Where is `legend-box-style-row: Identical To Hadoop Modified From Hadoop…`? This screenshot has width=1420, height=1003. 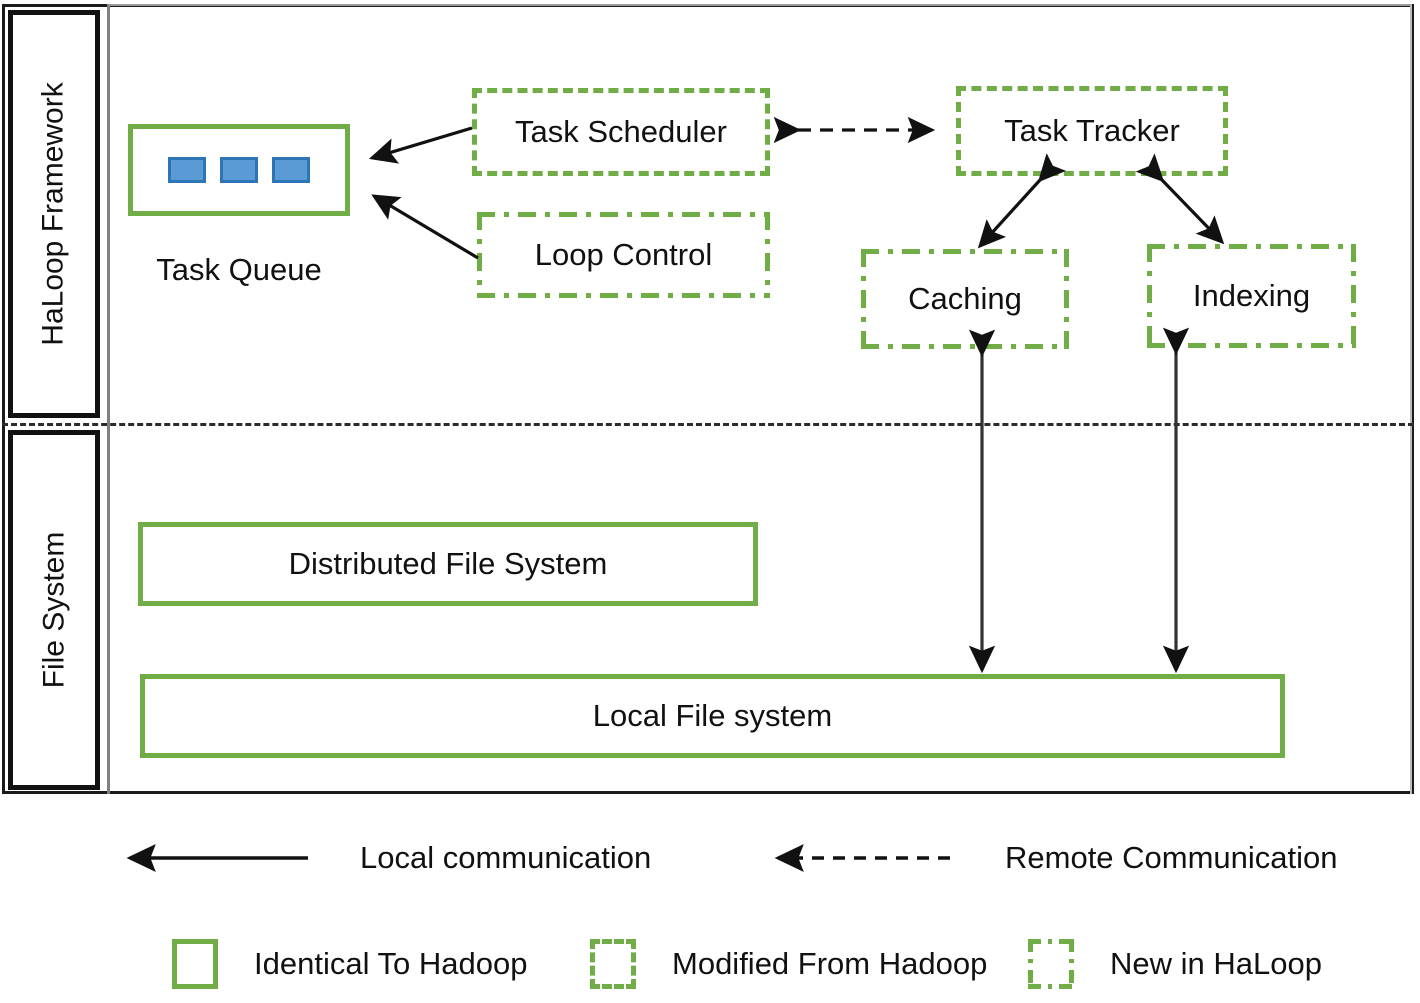
legend-box-style-row: Identical To Hadoop Modified From Hadoop… is located at coordinates (710, 964).